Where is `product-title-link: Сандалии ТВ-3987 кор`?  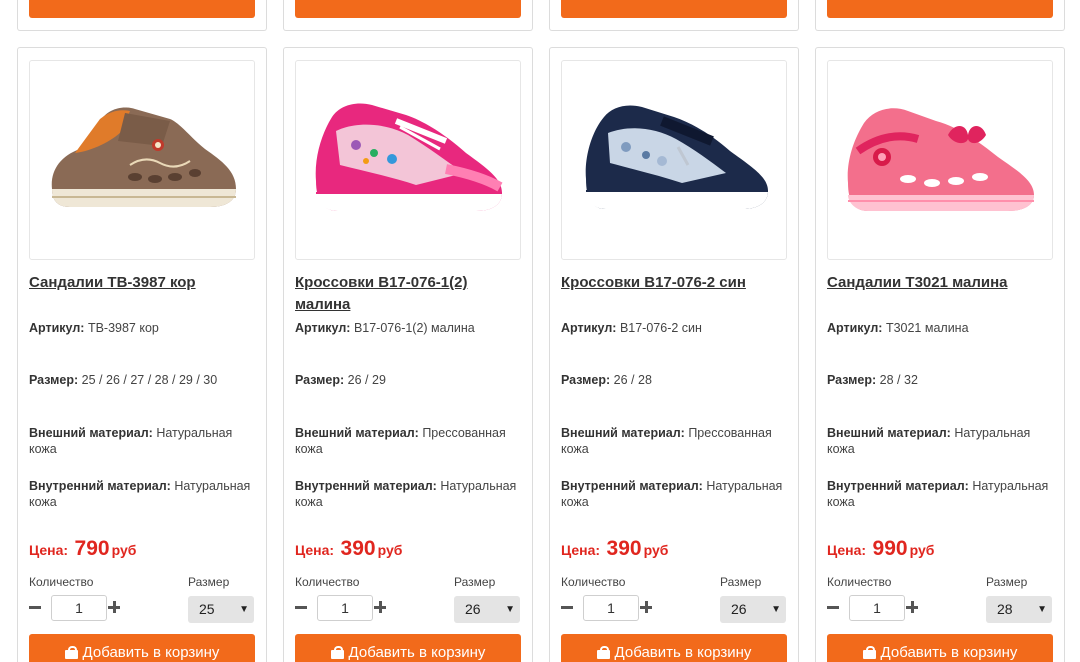
product-title-link: Сандалии ТВ-3987 кор is located at coordinates (143, 283).